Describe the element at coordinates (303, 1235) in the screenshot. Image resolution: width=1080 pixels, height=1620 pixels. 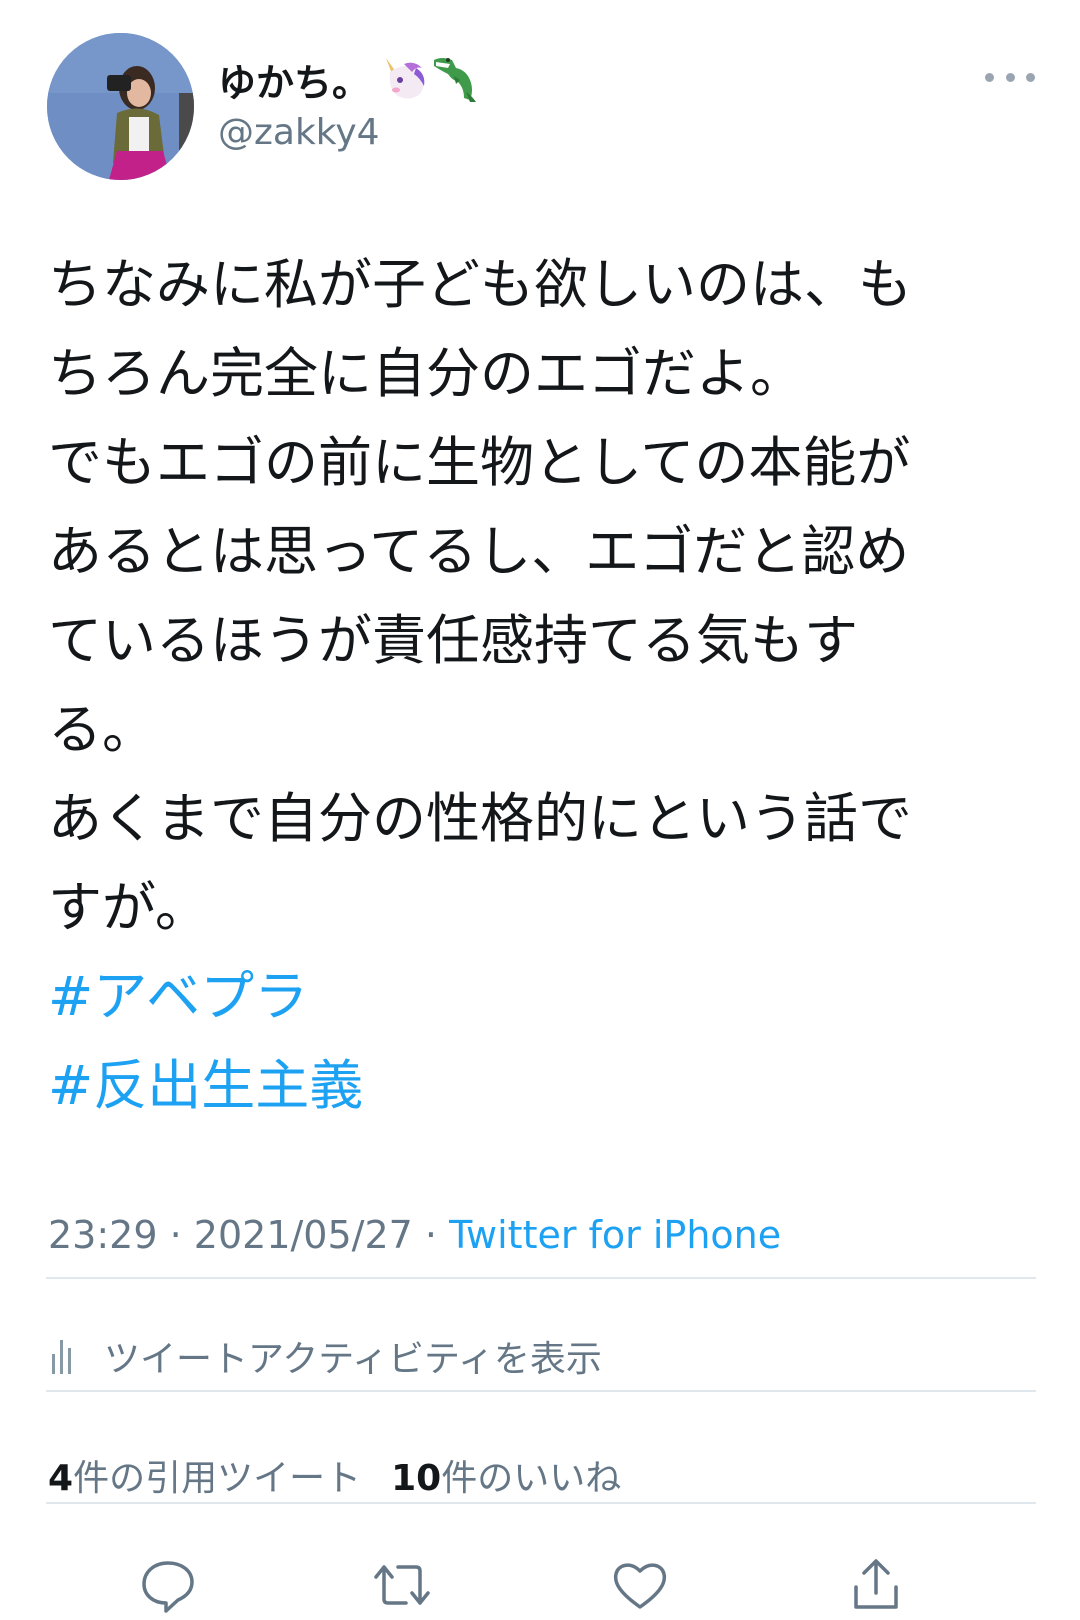
I see `tweet-date: 2021/05/27` at that location.